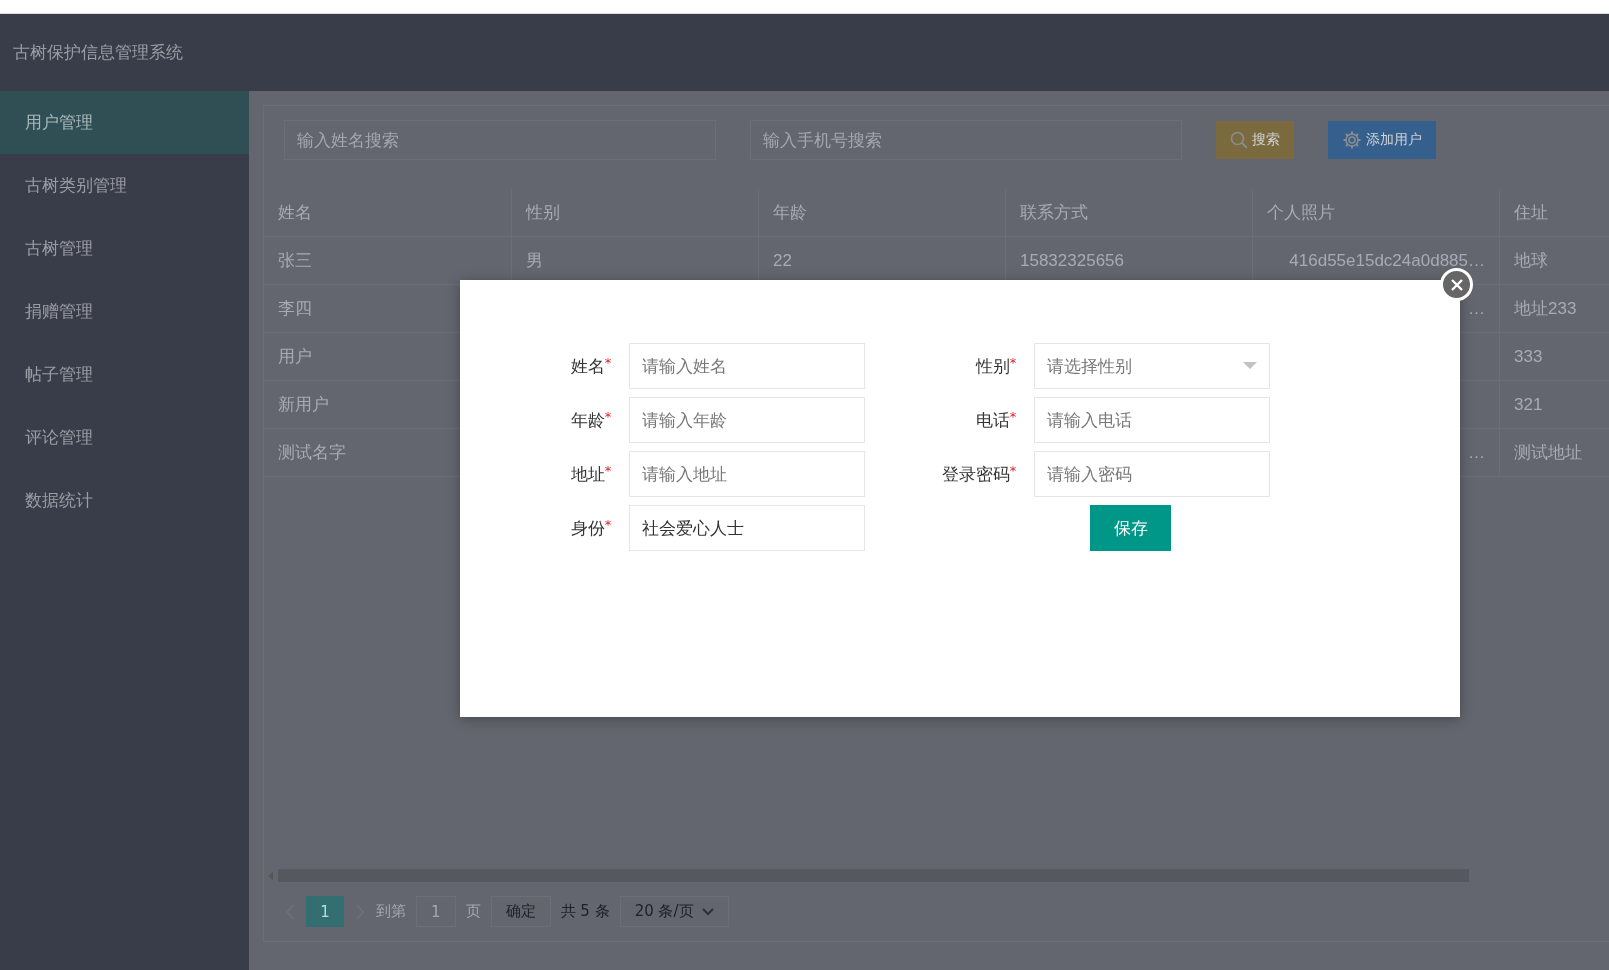  What do you see at coordinates (707, 911) in the screenshot?
I see `chevron-down-icon` at bounding box center [707, 911].